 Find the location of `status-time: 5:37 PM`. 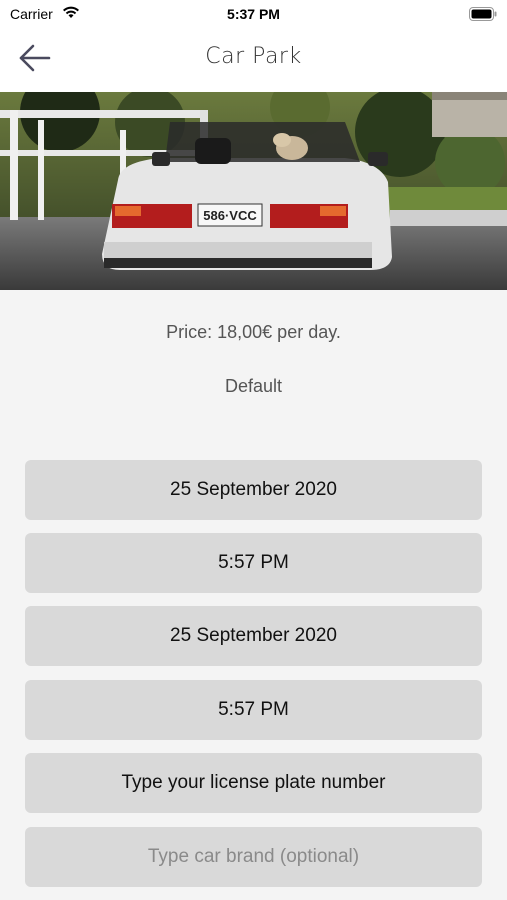

status-time: 5:37 PM is located at coordinates (253, 14).